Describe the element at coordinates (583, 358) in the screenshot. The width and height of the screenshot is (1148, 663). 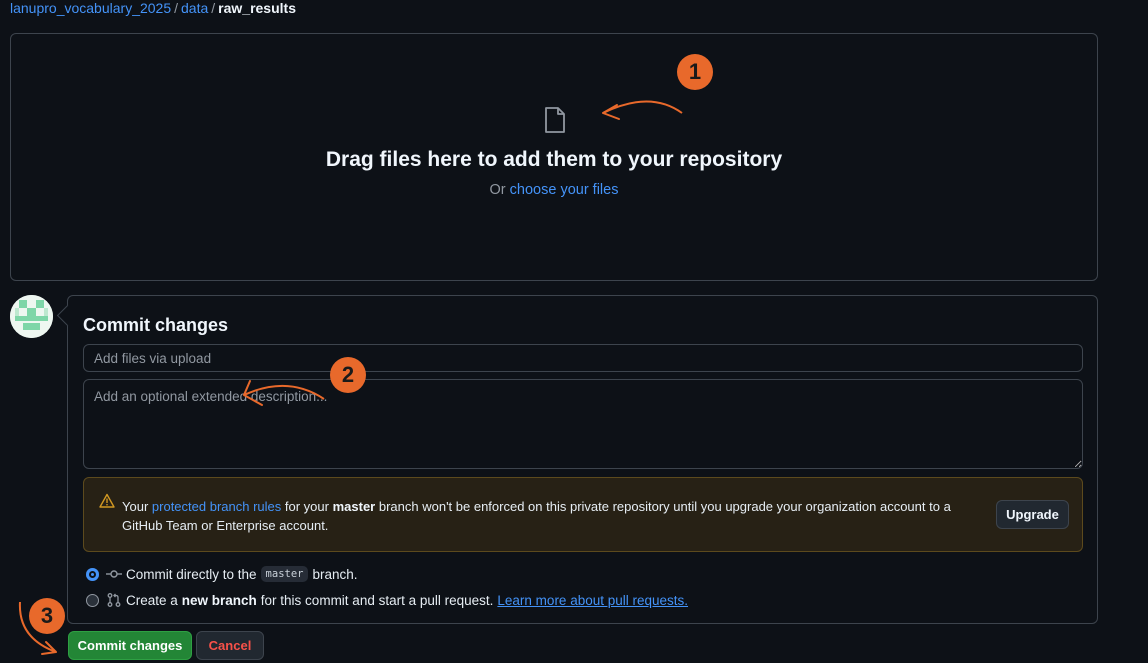
I see `commit-summary-input` at that location.